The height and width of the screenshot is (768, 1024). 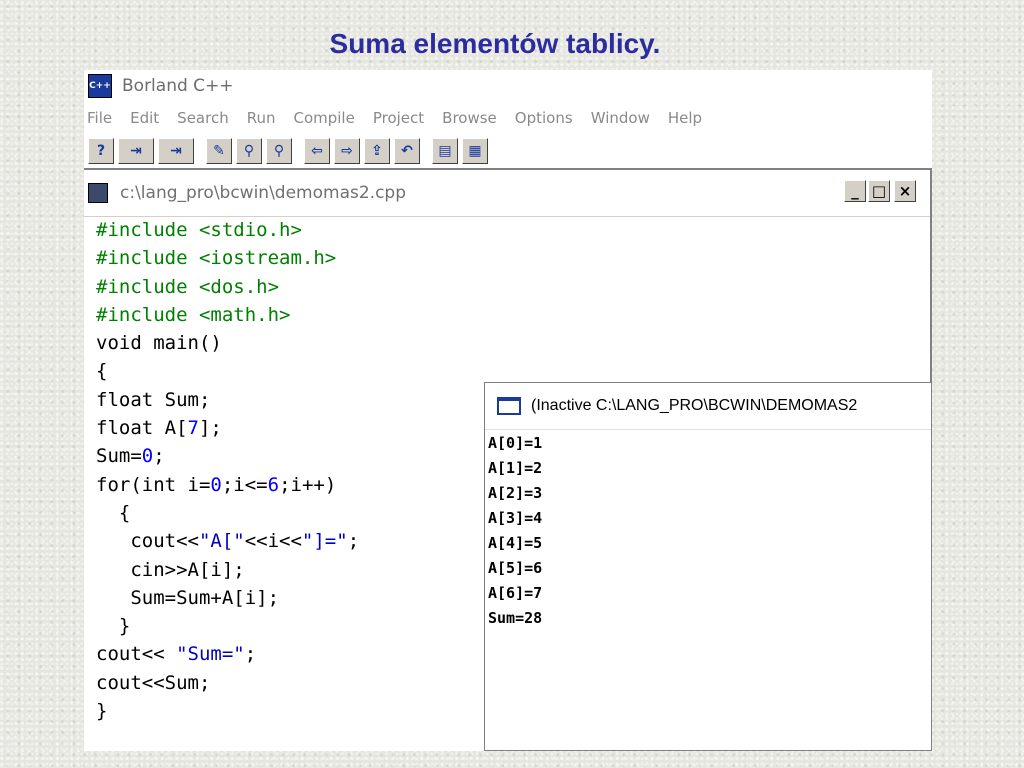 What do you see at coordinates (544, 118) in the screenshot?
I see `menu-options: Options` at bounding box center [544, 118].